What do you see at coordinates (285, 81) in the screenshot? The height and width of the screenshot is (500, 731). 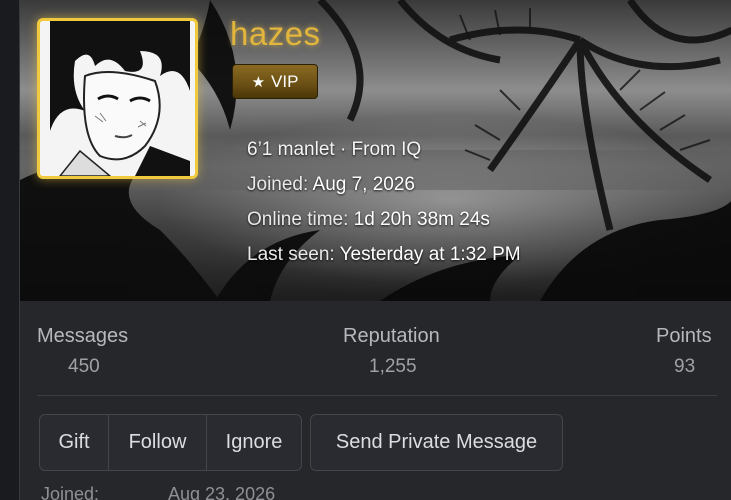 I see `vip-badge-label: VIP` at bounding box center [285, 81].